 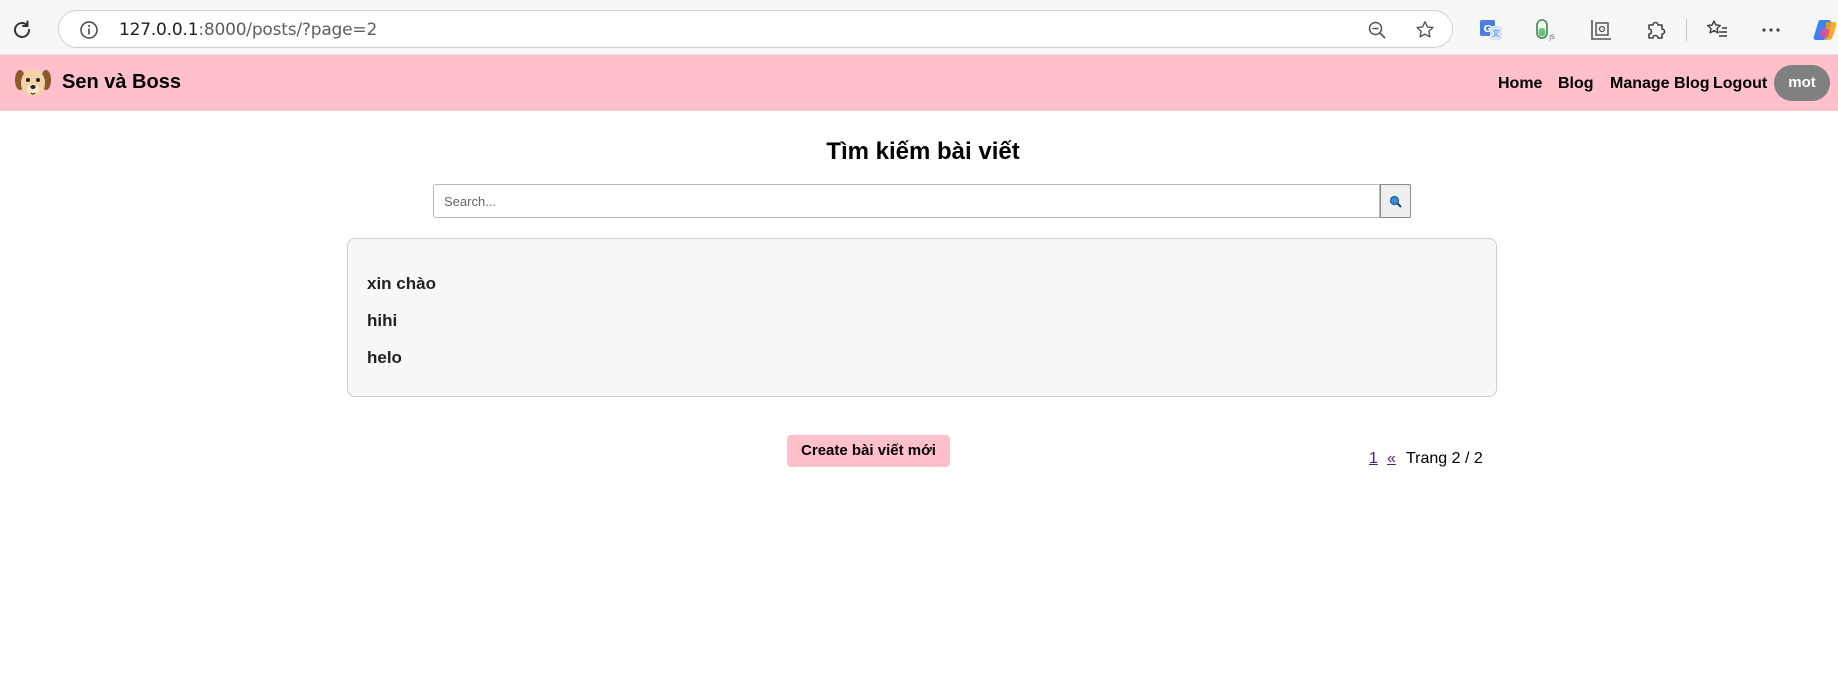 What do you see at coordinates (1373, 459) in the screenshot?
I see `page-1-link: 1` at bounding box center [1373, 459].